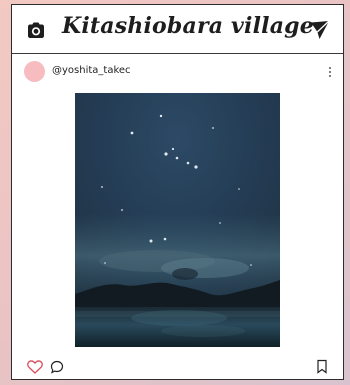 Image resolution: width=350 pixels, height=385 pixels. Describe the element at coordinates (57, 367) in the screenshot. I see `comment-icon` at that location.